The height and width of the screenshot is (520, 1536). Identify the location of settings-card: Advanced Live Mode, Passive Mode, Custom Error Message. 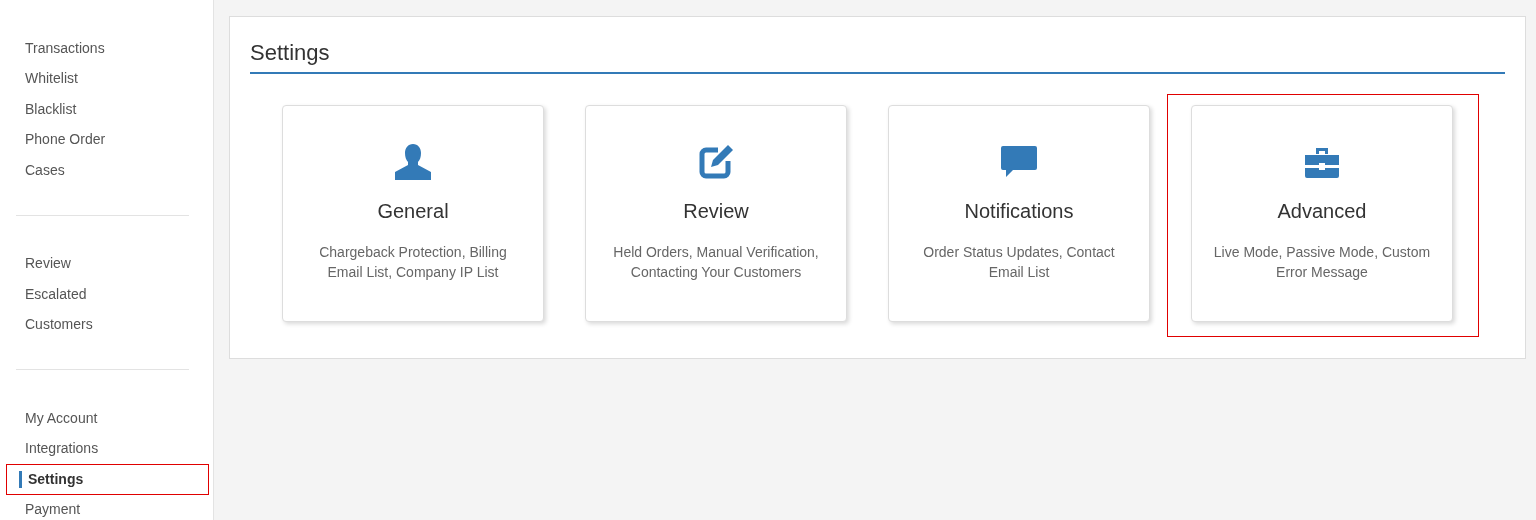
(1322, 213).